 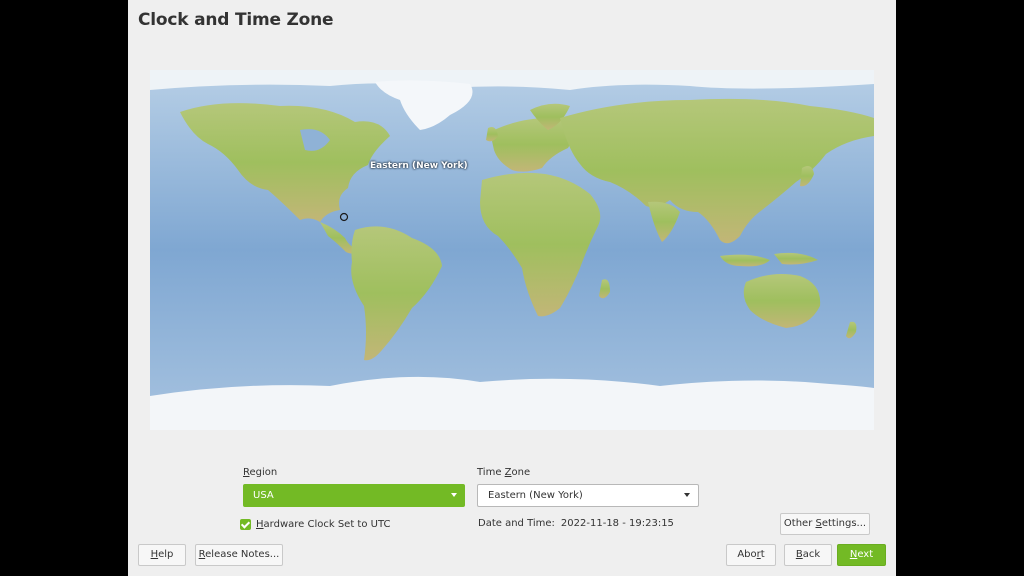 What do you see at coordinates (162, 555) in the screenshot?
I see `help-button: Help` at bounding box center [162, 555].